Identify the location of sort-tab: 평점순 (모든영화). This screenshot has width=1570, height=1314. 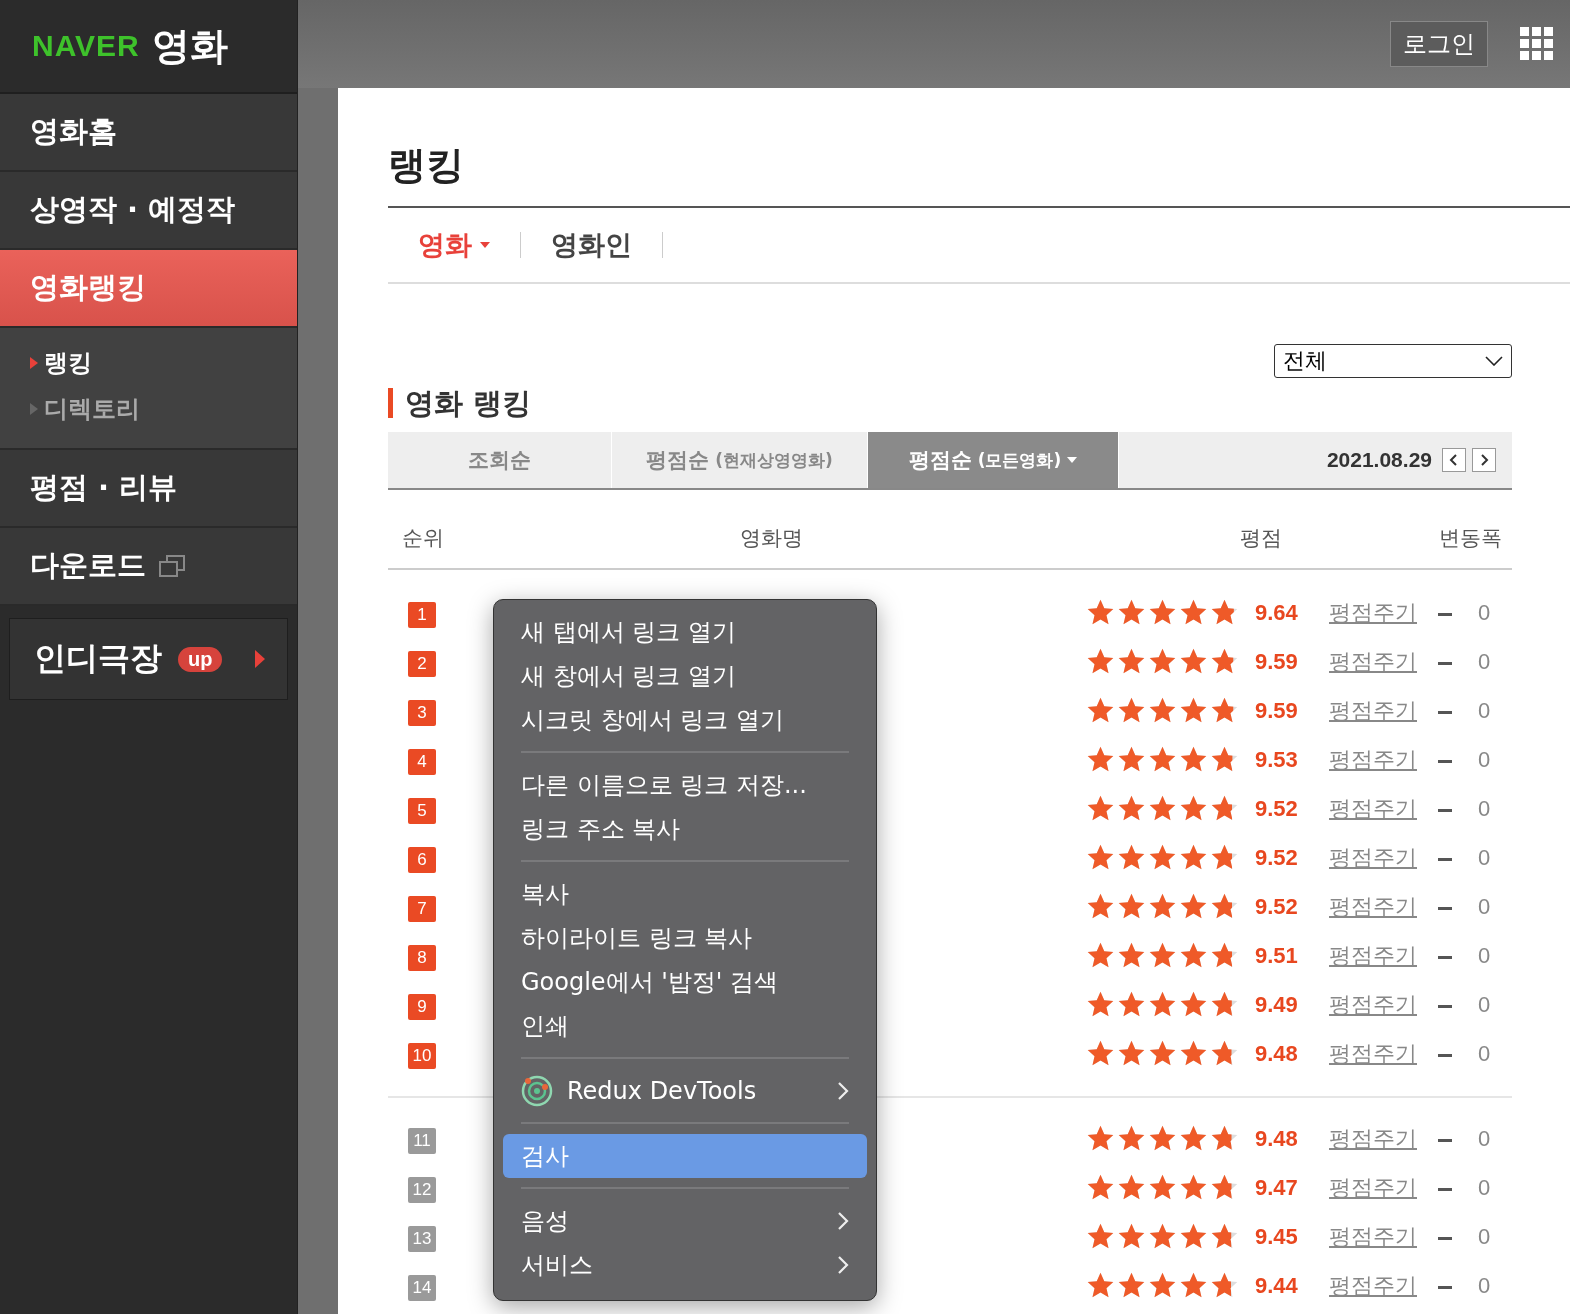
(993, 460).